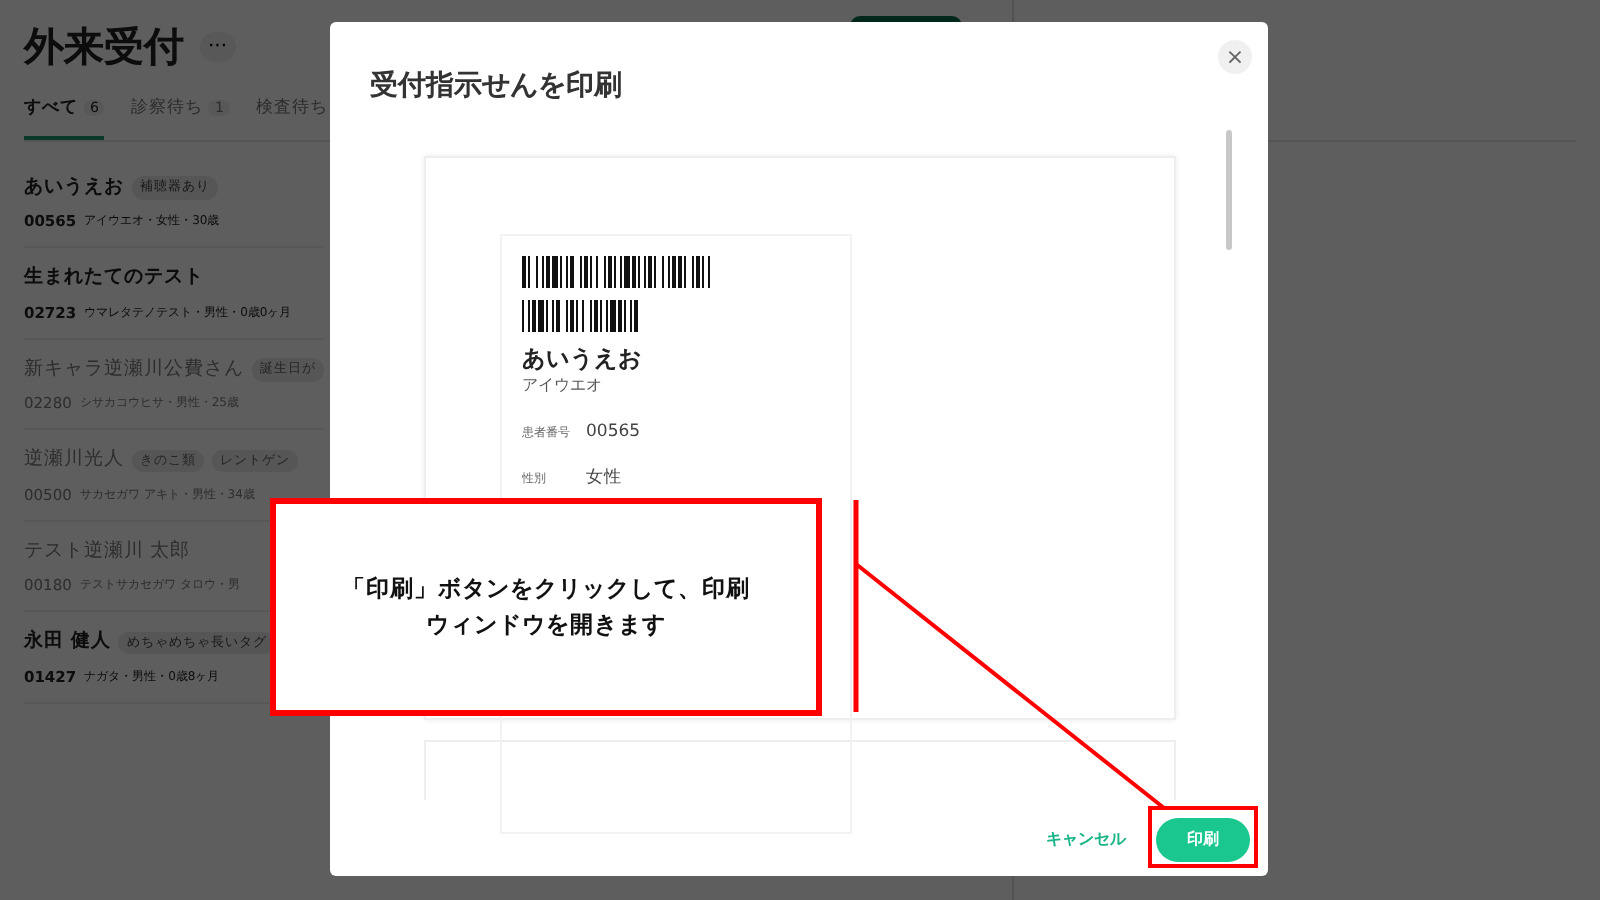 The image size is (1600, 900). I want to click on close-button: ×, so click(1235, 57).